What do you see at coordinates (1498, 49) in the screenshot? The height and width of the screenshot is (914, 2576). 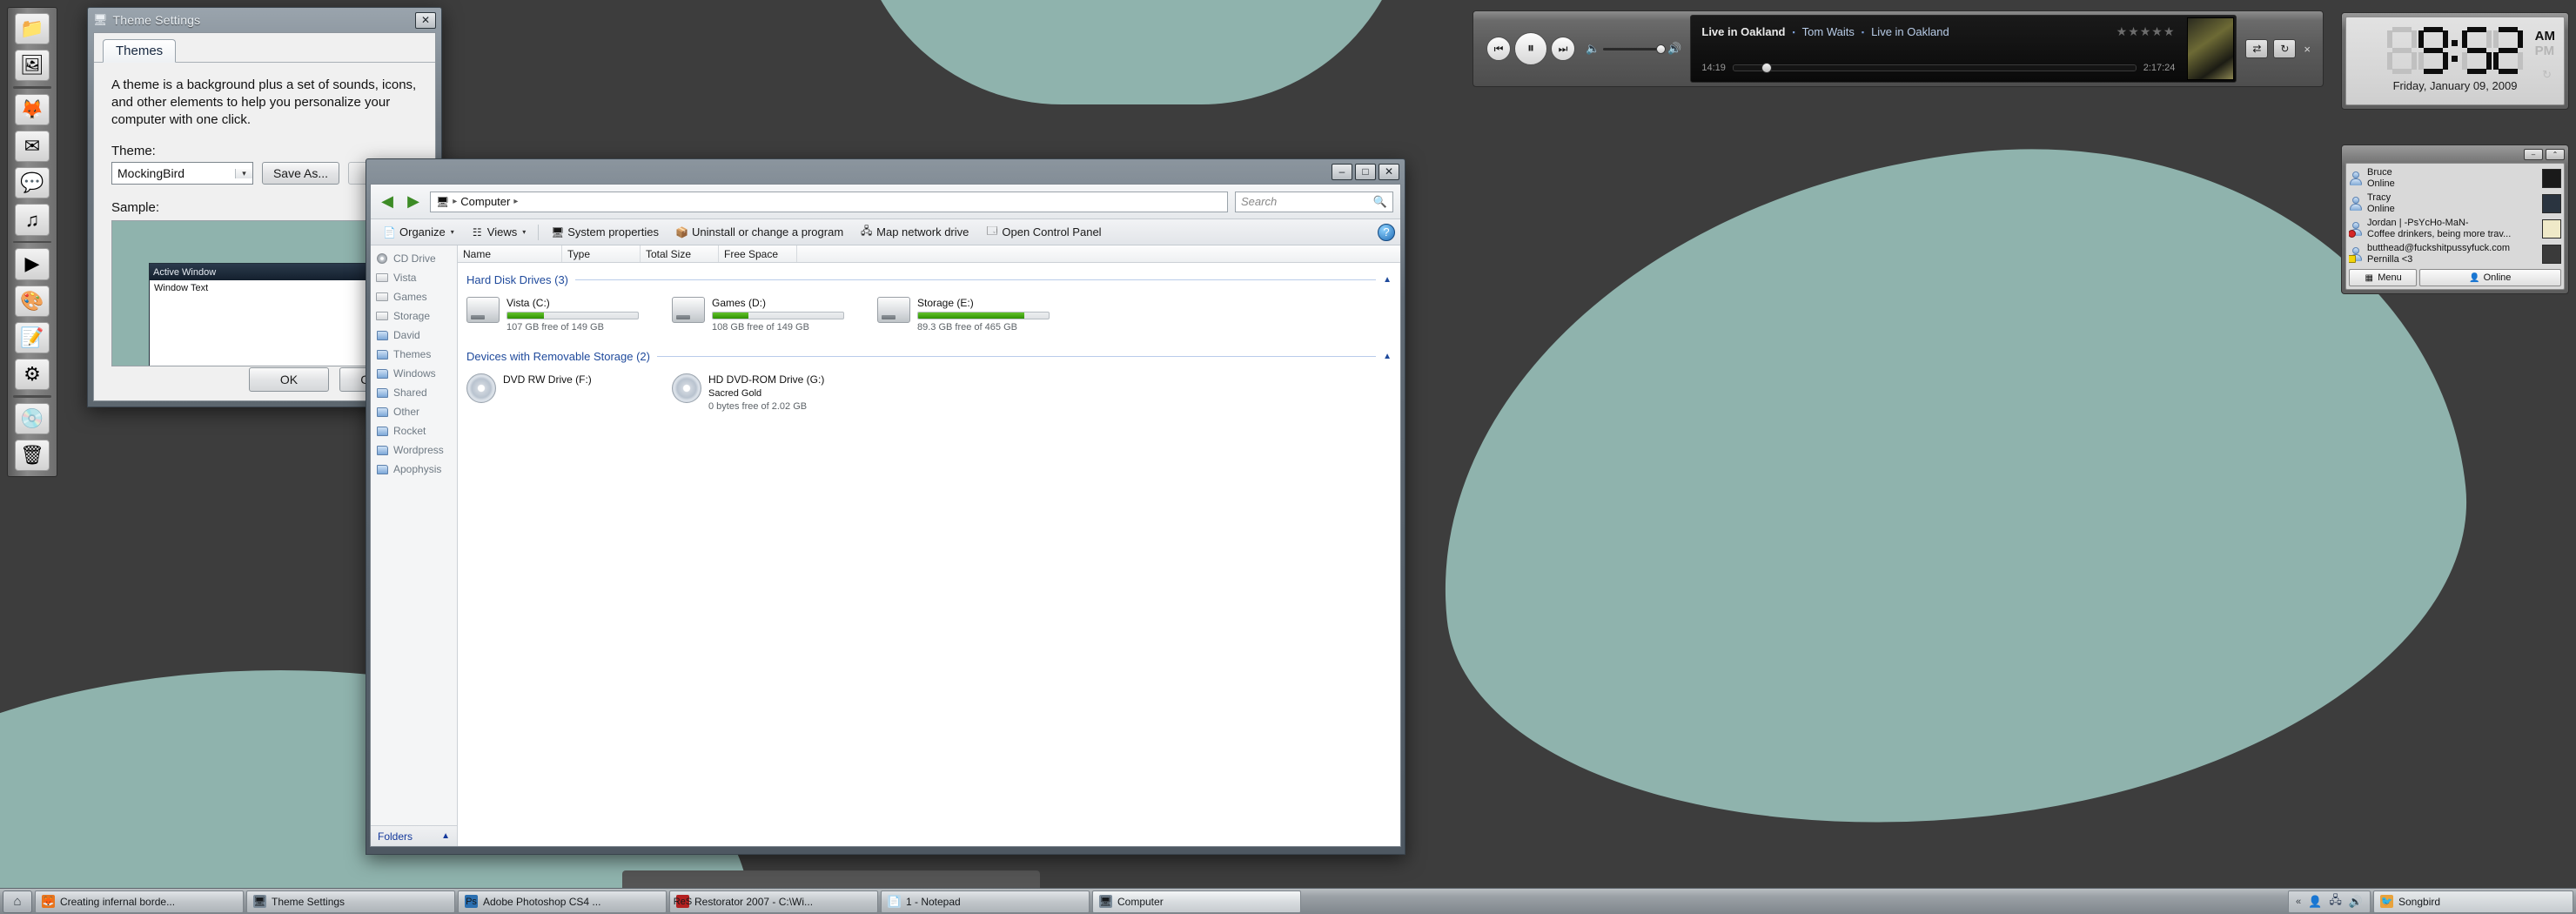 I see `previous-track-button: ⏮` at bounding box center [1498, 49].